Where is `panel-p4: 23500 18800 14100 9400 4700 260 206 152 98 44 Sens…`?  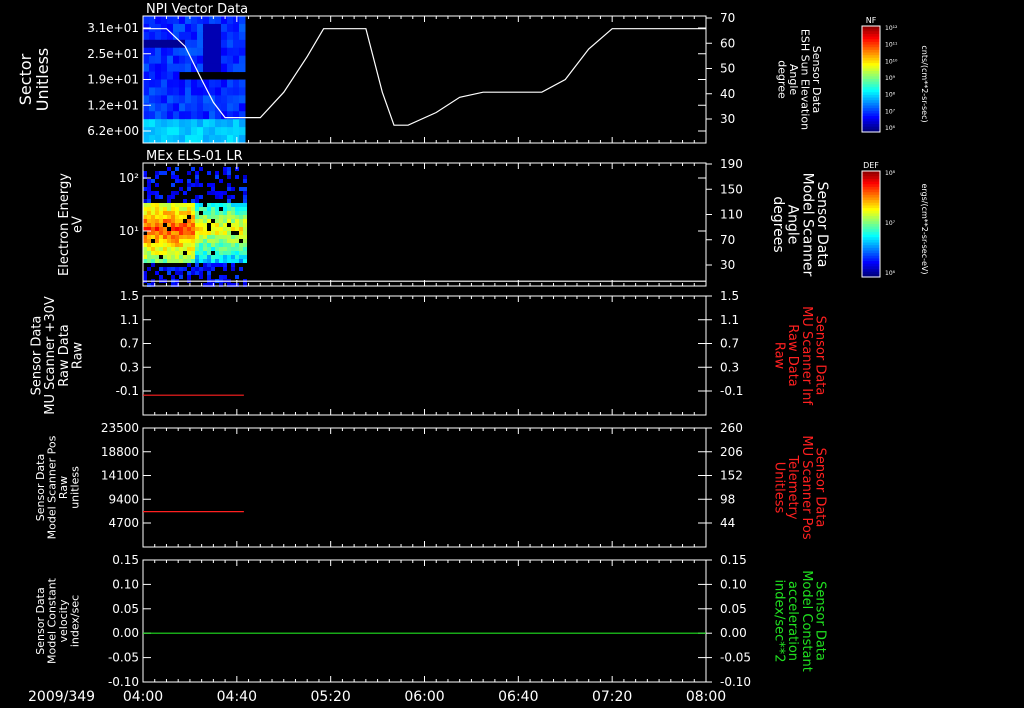
panel-p4: 23500 18800 14100 9400 4700 260 206 152 98 44 Sens… is located at coordinates (430, 484).